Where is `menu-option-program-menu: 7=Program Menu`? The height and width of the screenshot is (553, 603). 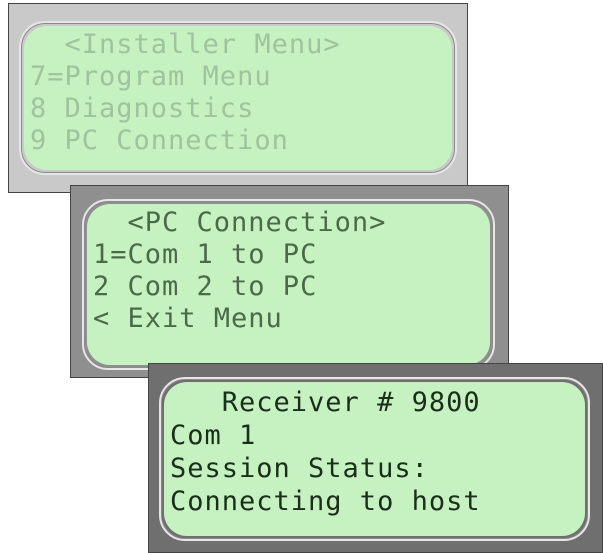
menu-option-program-menu: 7=Program Menu is located at coordinates (238, 77).